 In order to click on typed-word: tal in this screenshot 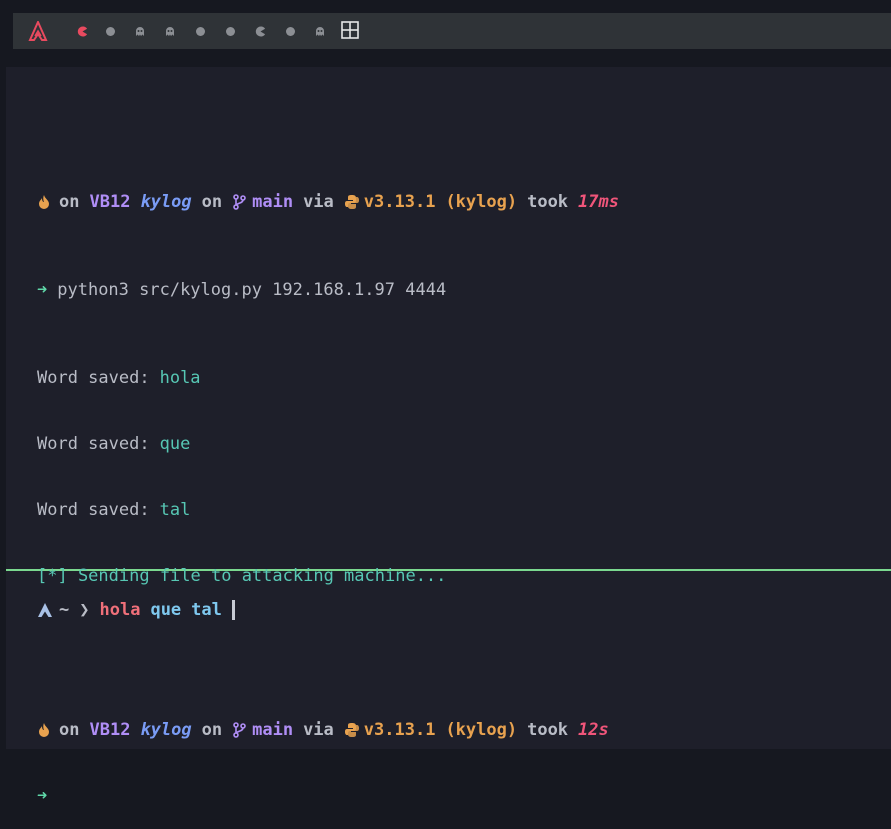, I will do `click(206, 610)`.